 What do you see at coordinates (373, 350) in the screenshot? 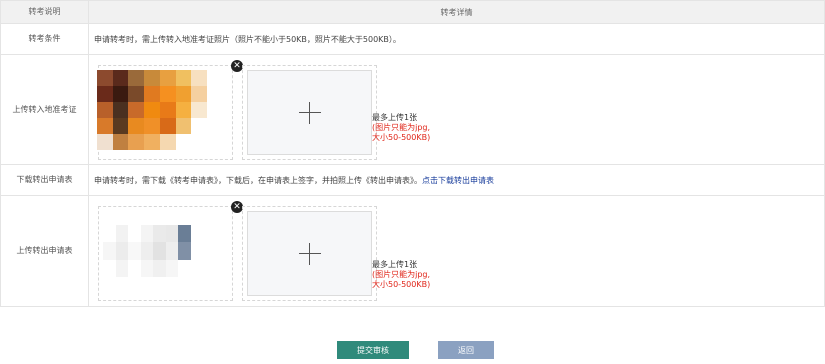
I see `submit-review-button: 提交审核` at bounding box center [373, 350].